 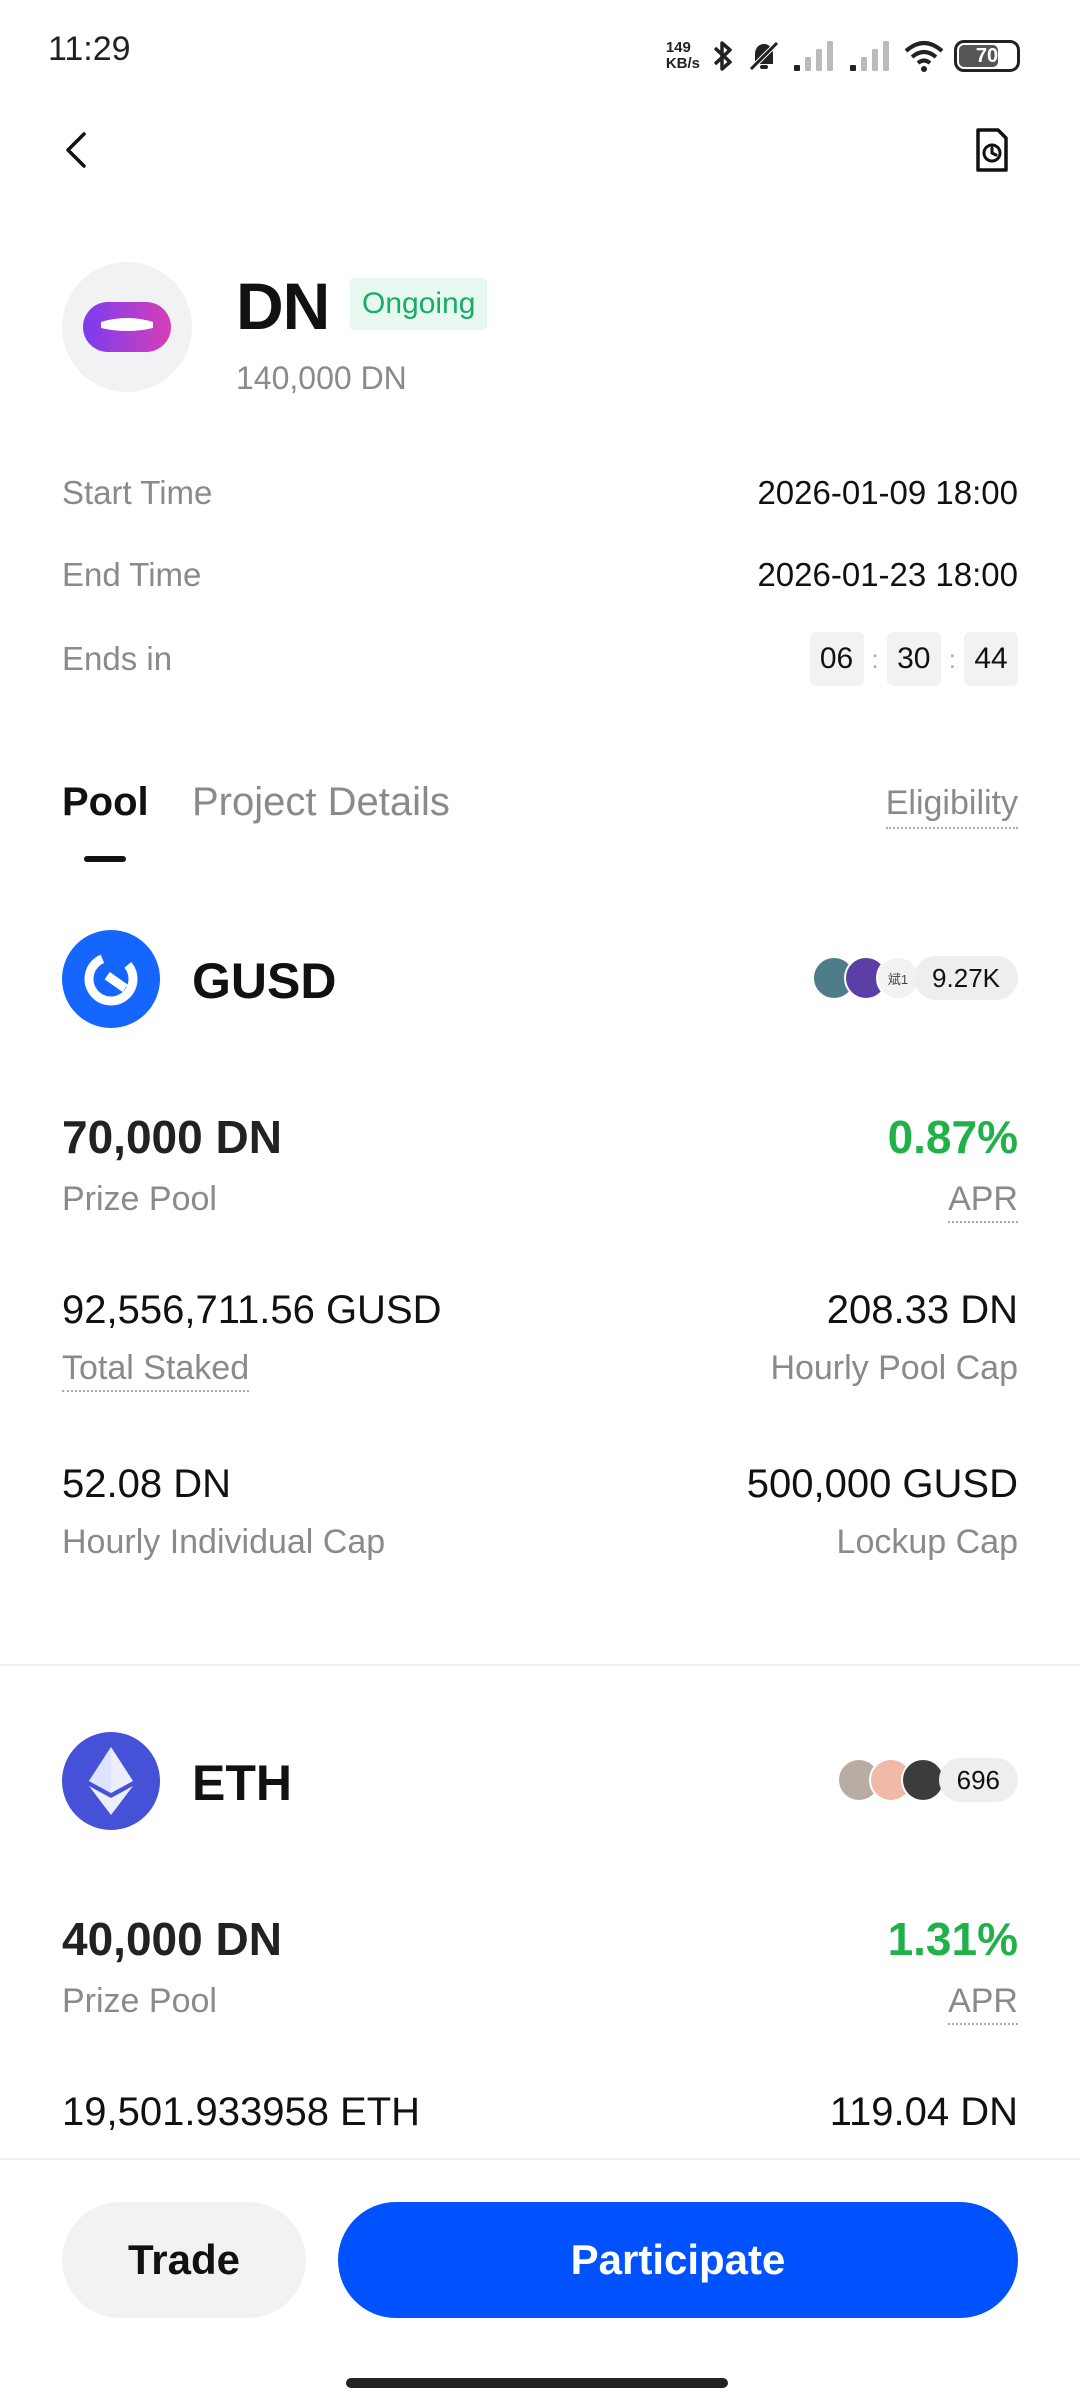 What do you see at coordinates (927, 1780) in the screenshot?
I see `participants-group: 696` at bounding box center [927, 1780].